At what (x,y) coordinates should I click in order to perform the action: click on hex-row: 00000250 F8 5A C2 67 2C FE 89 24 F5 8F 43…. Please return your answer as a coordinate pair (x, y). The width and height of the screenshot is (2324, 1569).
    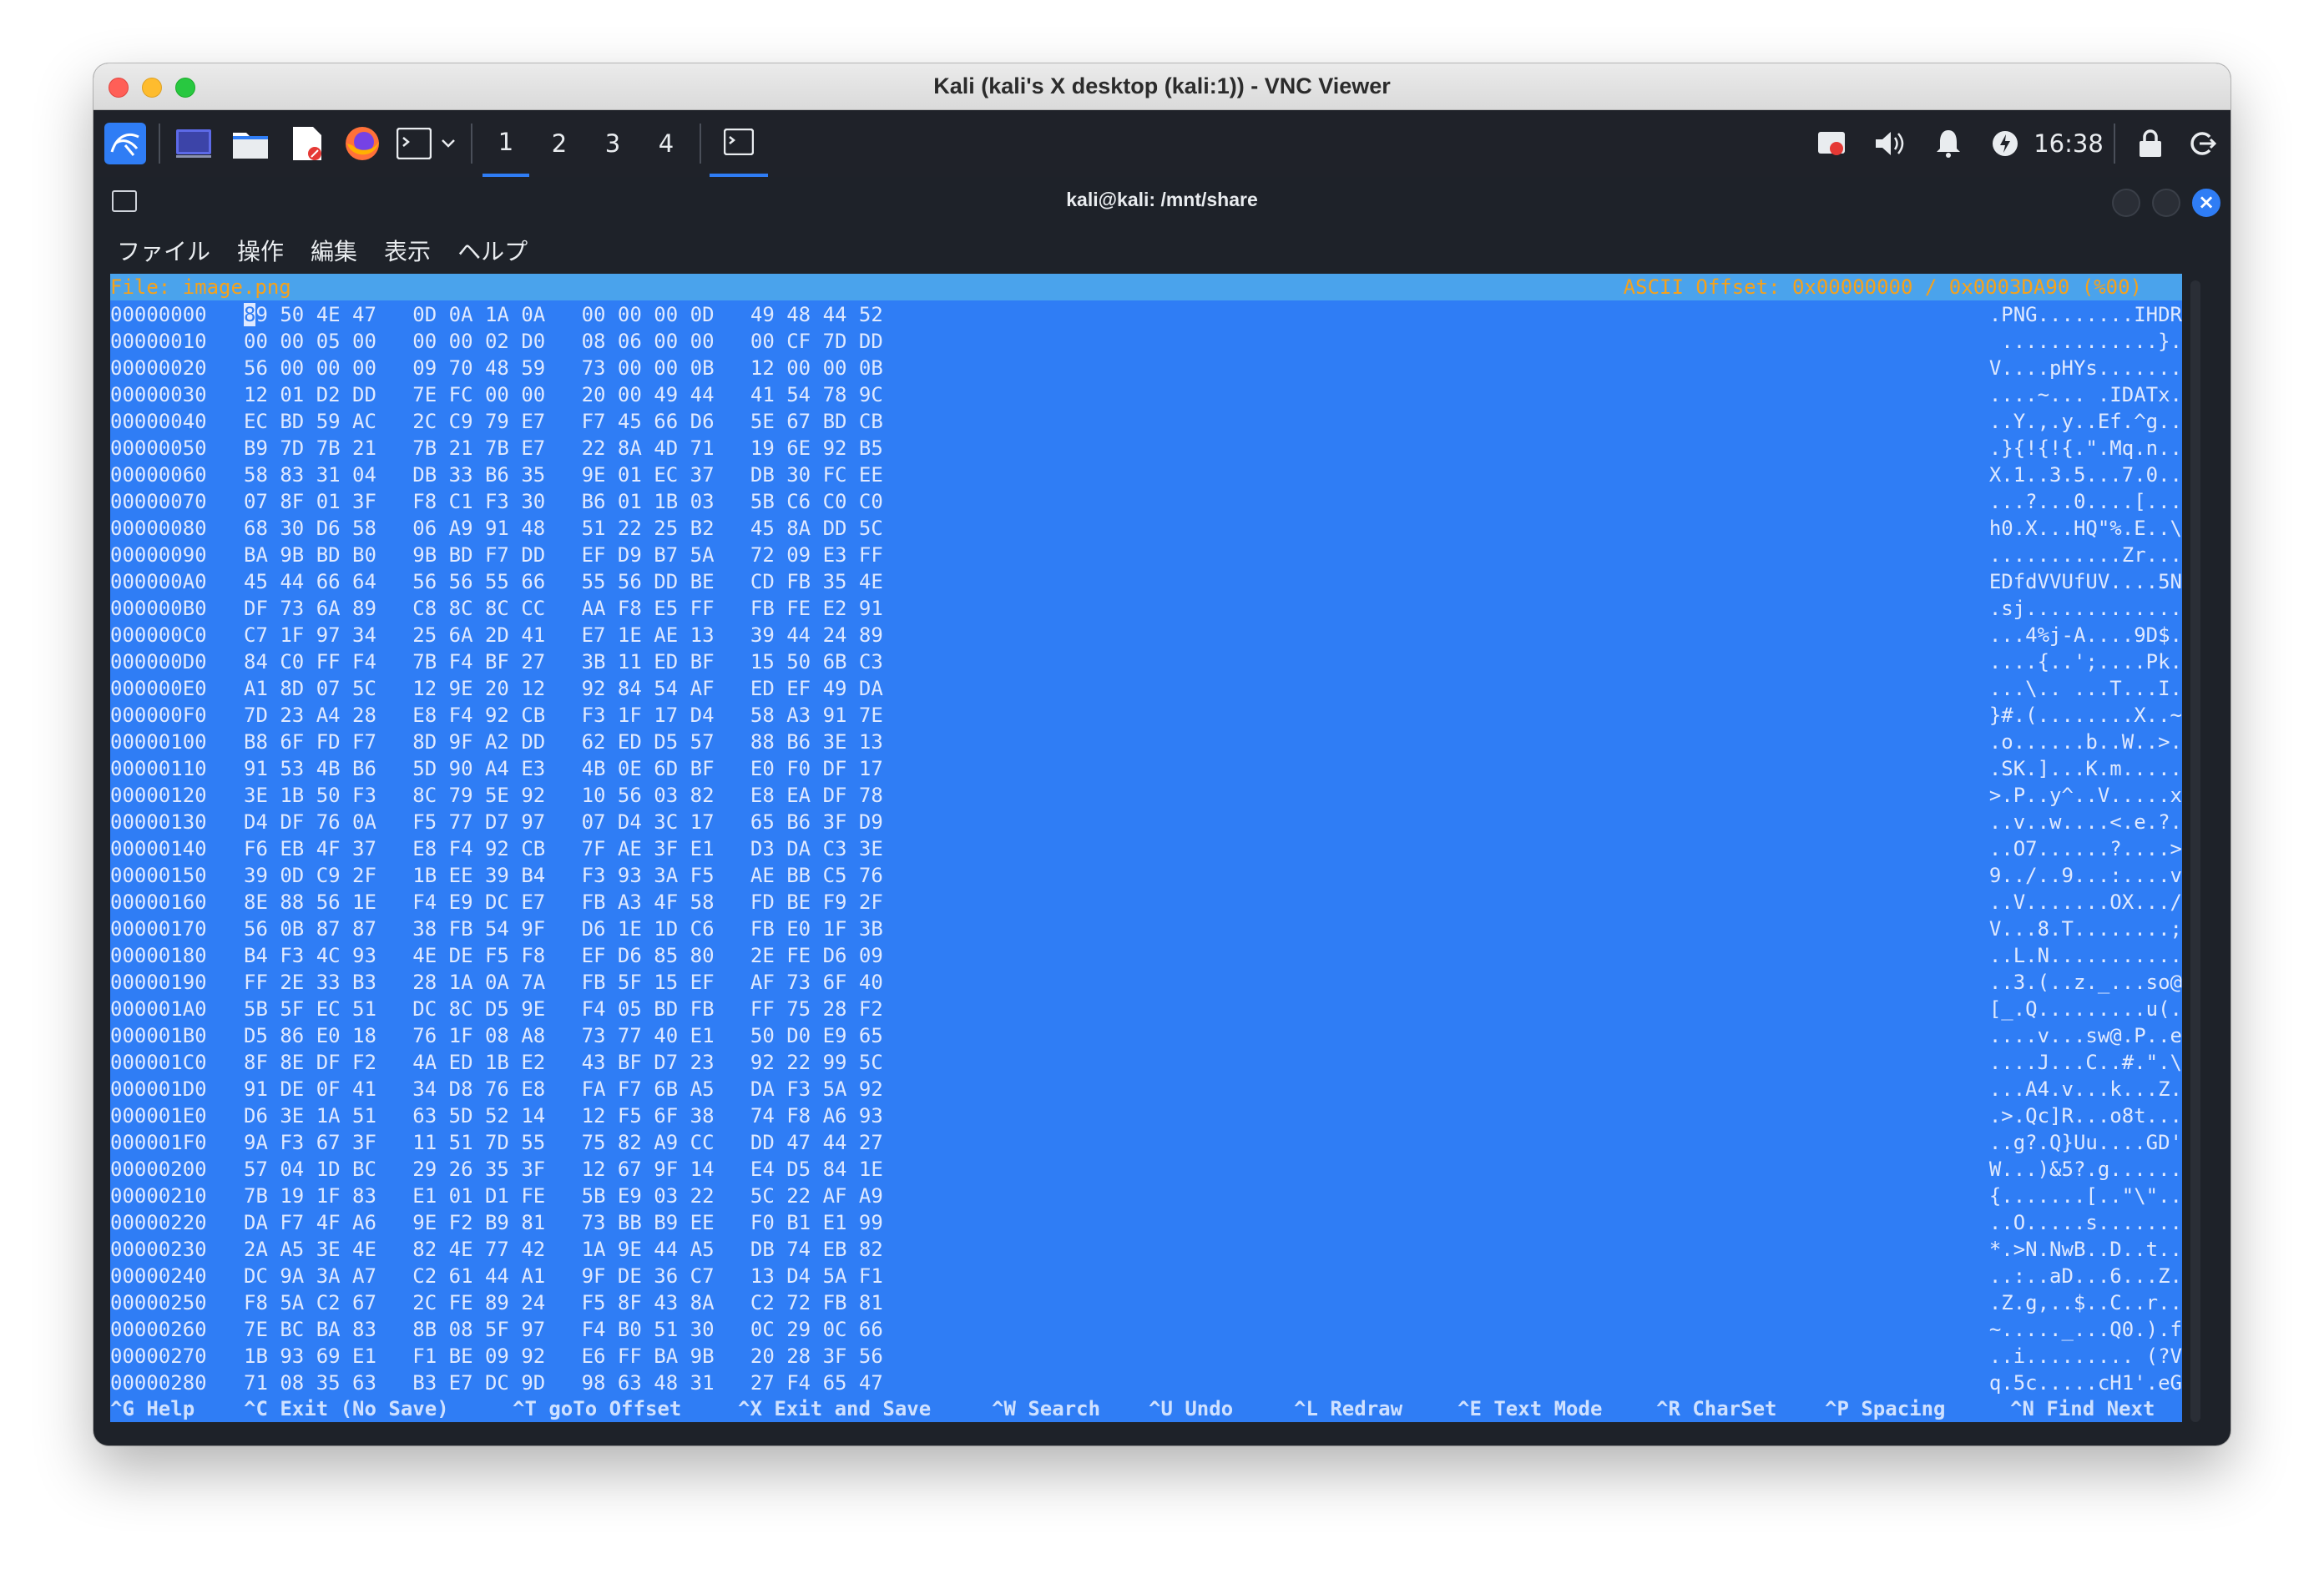
    Looking at the image, I should click on (1146, 1302).